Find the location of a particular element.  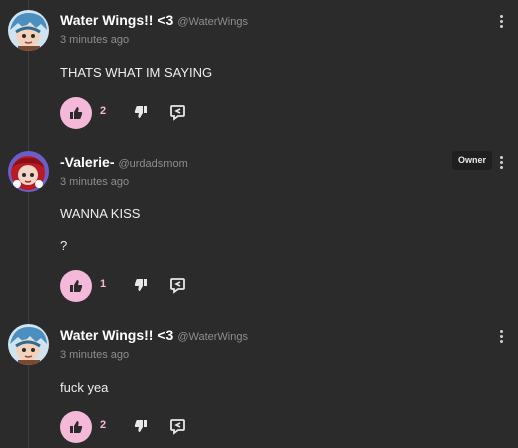

comment-header: -Valerie- @urdadsmom is located at coordinates (124, 163).